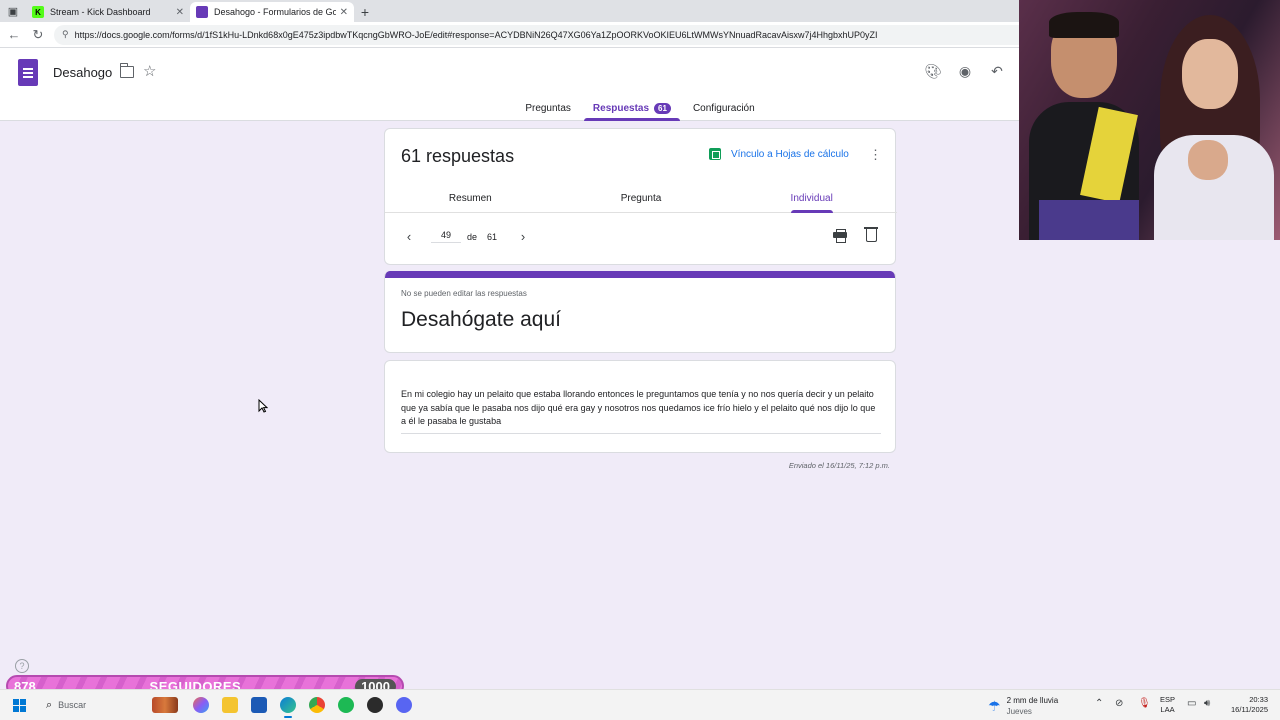 The width and height of the screenshot is (1280, 720). Describe the element at coordinates (933, 71) in the screenshot. I see `palette-icon: 🎨︎` at that location.